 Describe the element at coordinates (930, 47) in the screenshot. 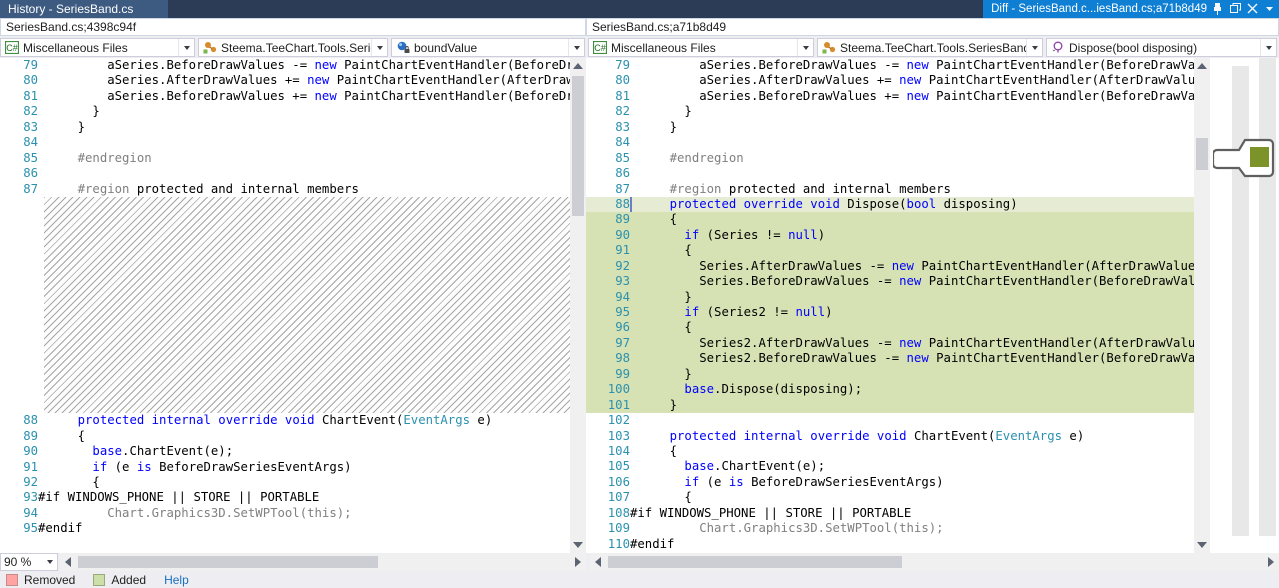

I see `right-type-dropdown: Steema.TeeChart.Tools.SeriesBandTo` at that location.